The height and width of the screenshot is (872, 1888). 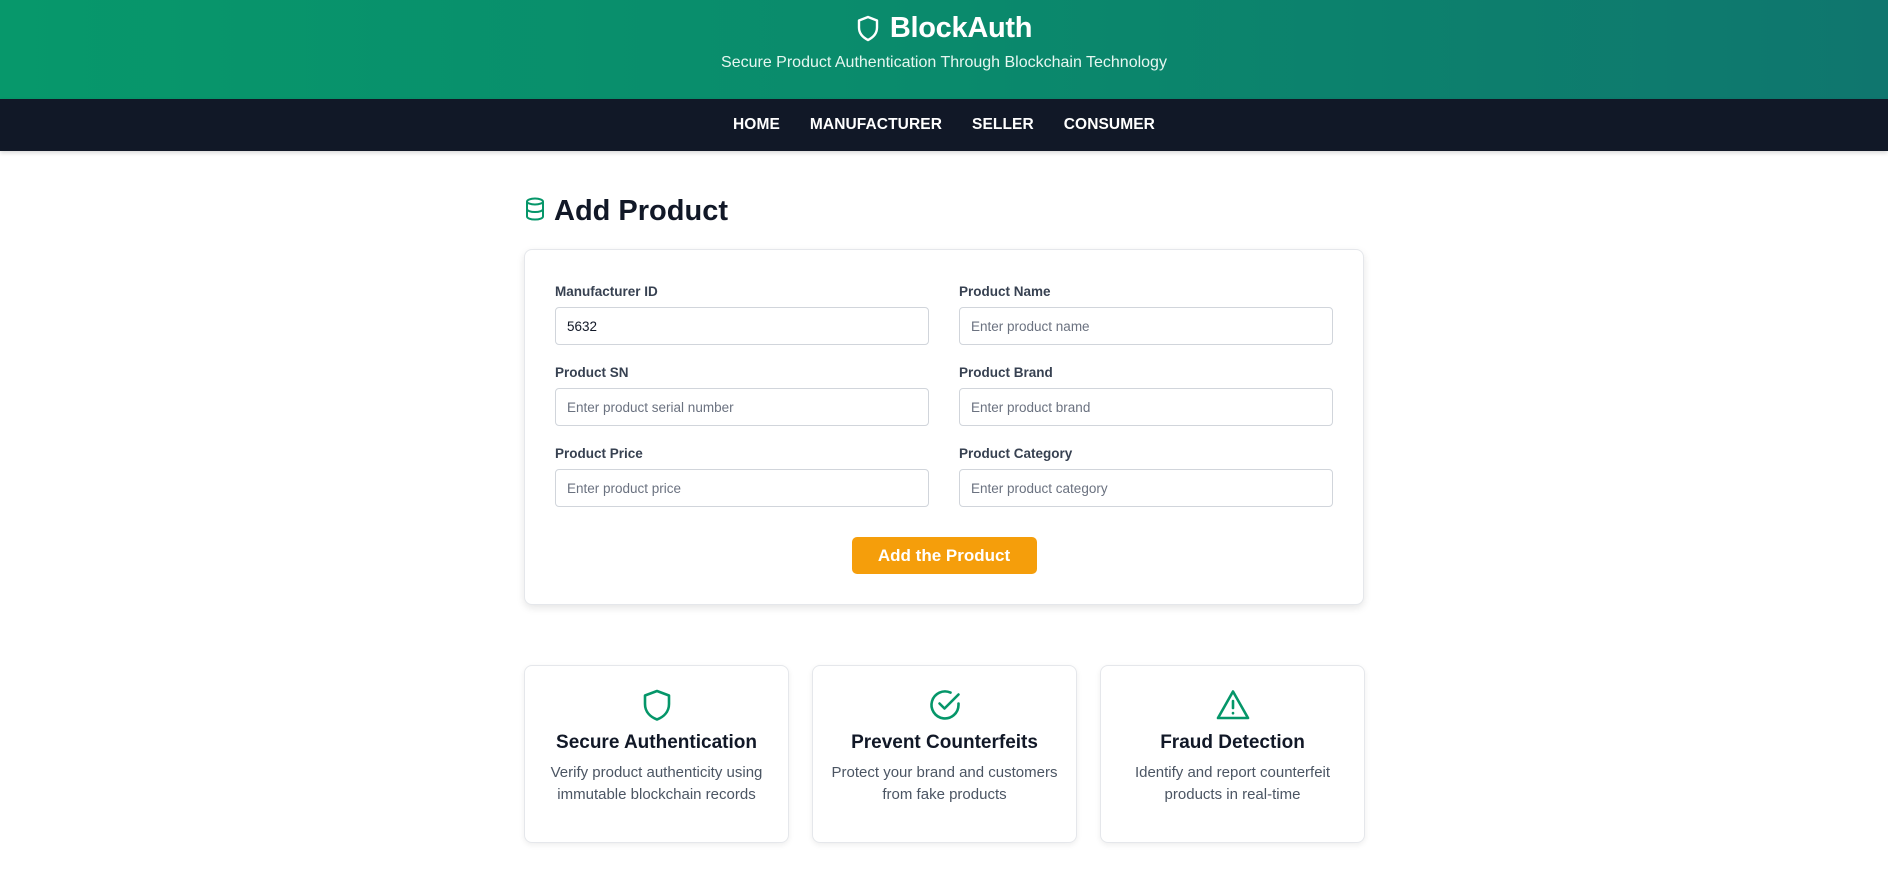 What do you see at coordinates (944, 211) in the screenshot?
I see `page-title: Add Product` at bounding box center [944, 211].